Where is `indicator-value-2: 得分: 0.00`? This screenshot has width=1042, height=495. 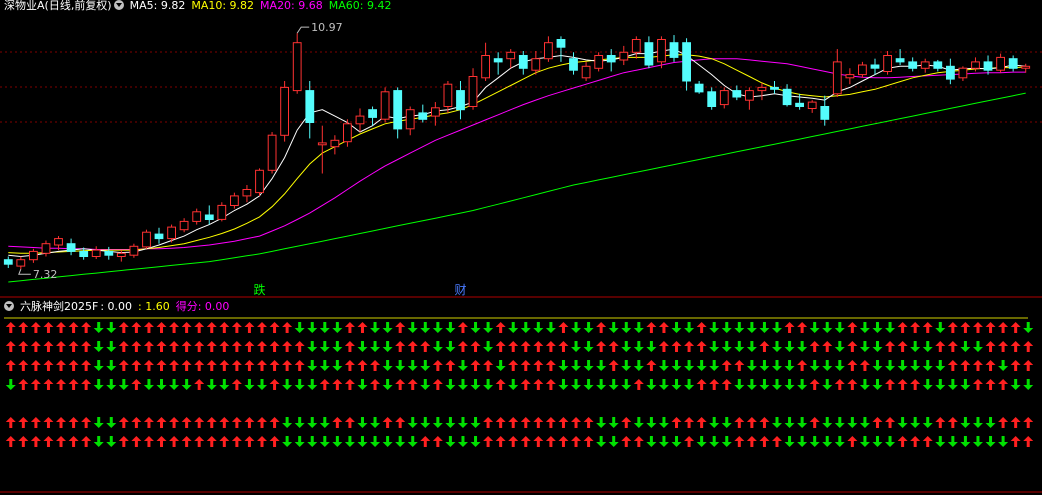 indicator-value-2: 得分: 0.00 is located at coordinates (202, 306).